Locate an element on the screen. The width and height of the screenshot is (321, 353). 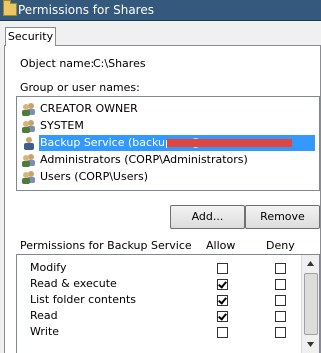
tab-security-label: Security is located at coordinates (30, 36).